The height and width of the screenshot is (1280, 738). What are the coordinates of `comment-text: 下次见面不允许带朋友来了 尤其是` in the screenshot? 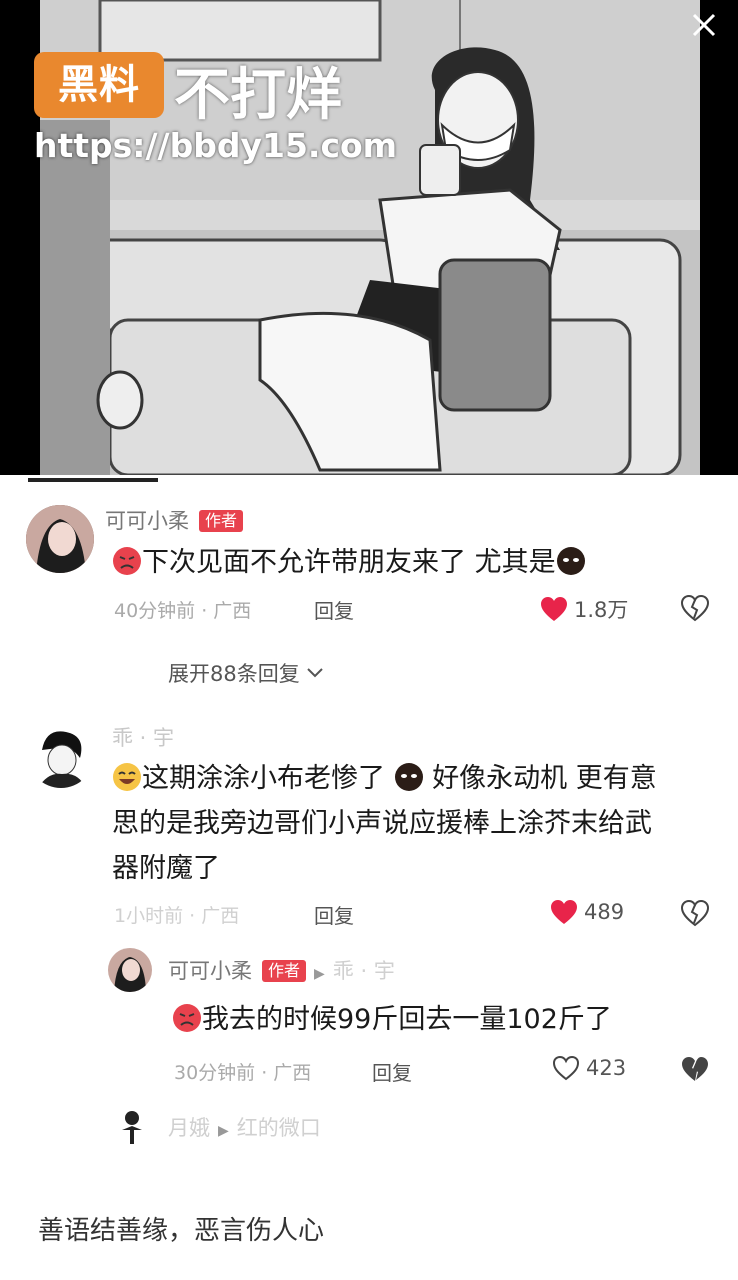 It's located at (412, 562).